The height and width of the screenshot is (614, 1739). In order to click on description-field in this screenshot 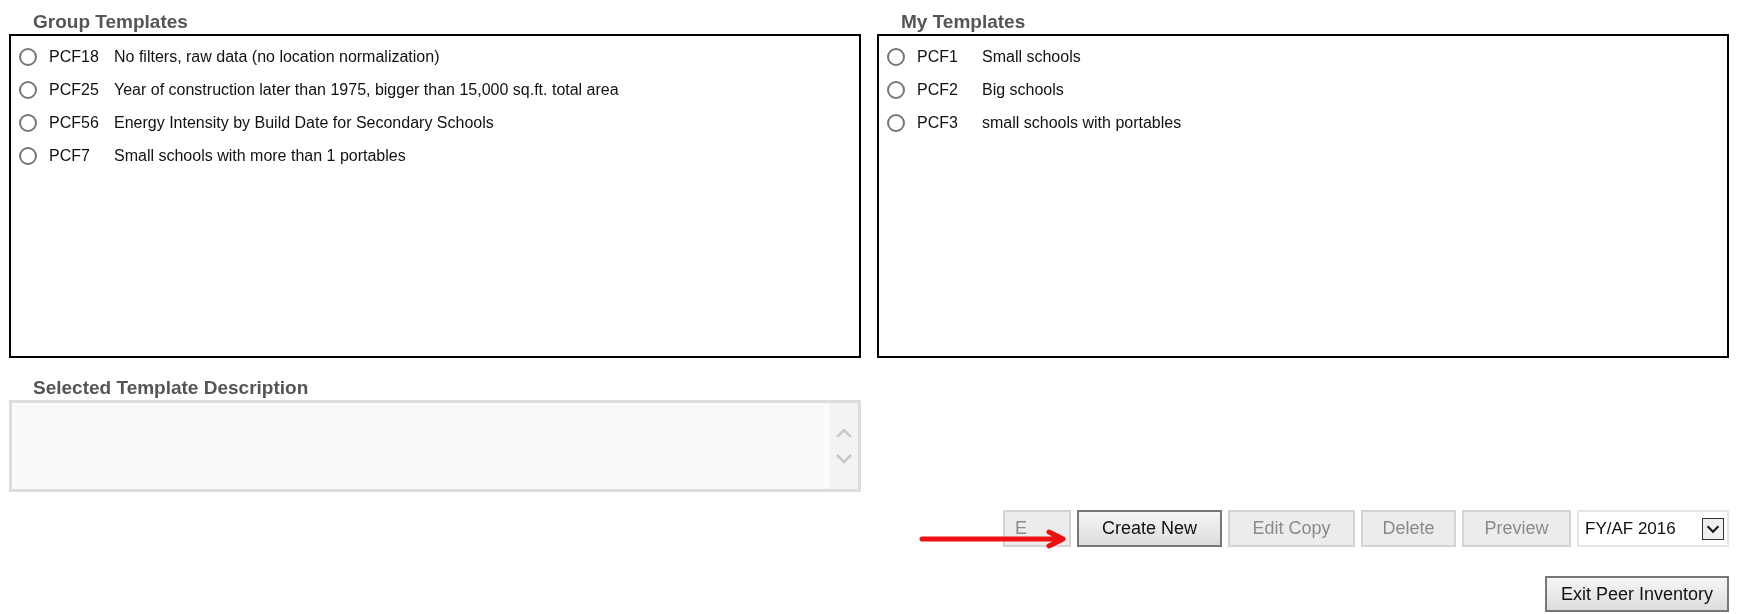, I will do `click(435, 446)`.